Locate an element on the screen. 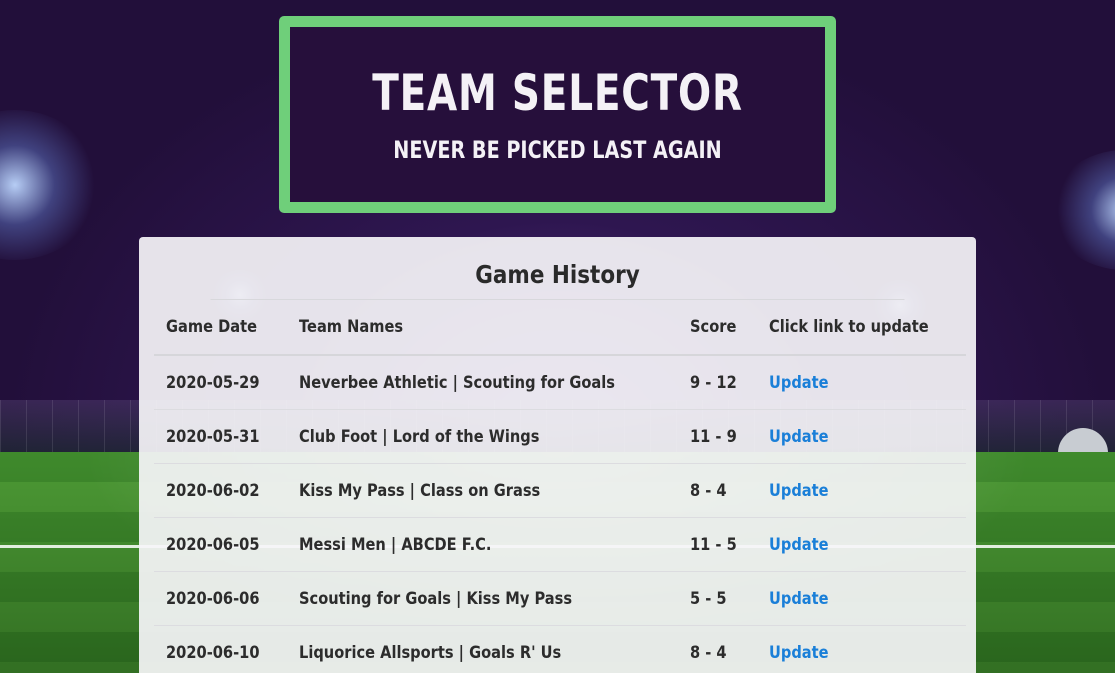 This screenshot has width=1115, height=673. site-tagline: NEVER BE PICKED LAST AGAIN is located at coordinates (557, 150).